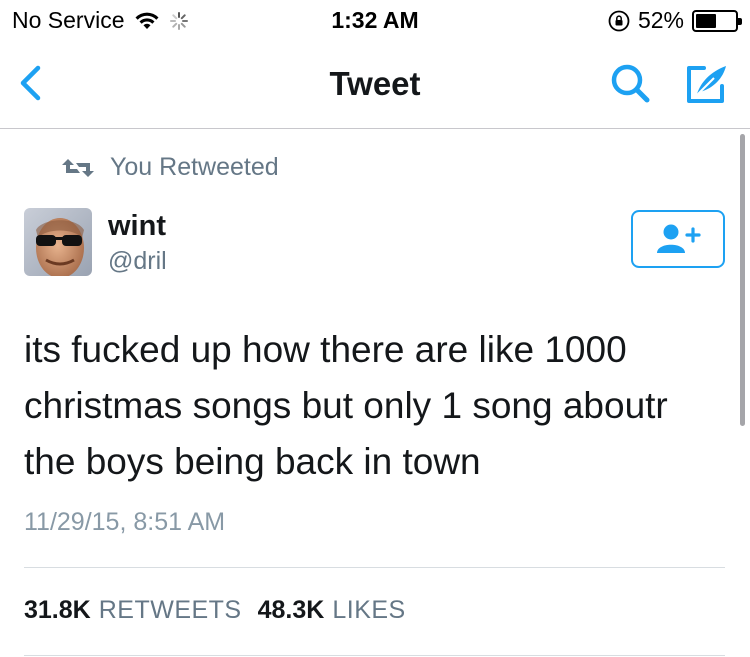 Image resolution: width=750 pixels, height=657 pixels. I want to click on search-button, so click(631, 84).